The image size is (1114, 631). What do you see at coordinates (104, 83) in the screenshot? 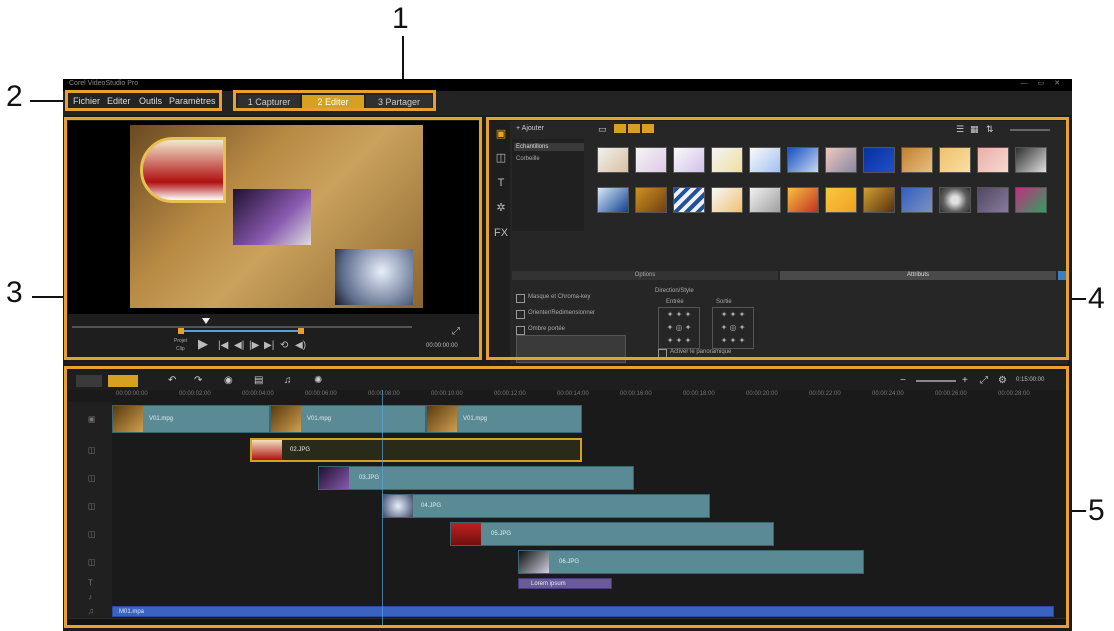
I see `window-title: Corel VideoStudio Pro` at bounding box center [104, 83].